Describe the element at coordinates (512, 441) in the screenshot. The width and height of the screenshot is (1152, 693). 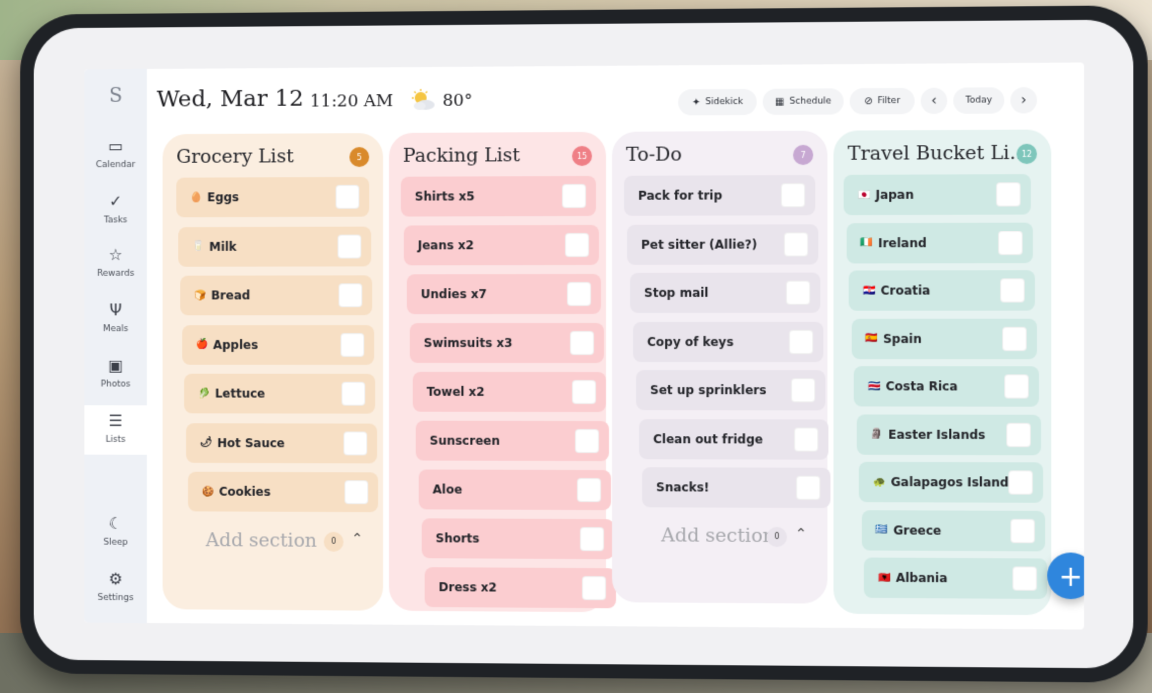
I see `list-item: Sunscreen` at that location.